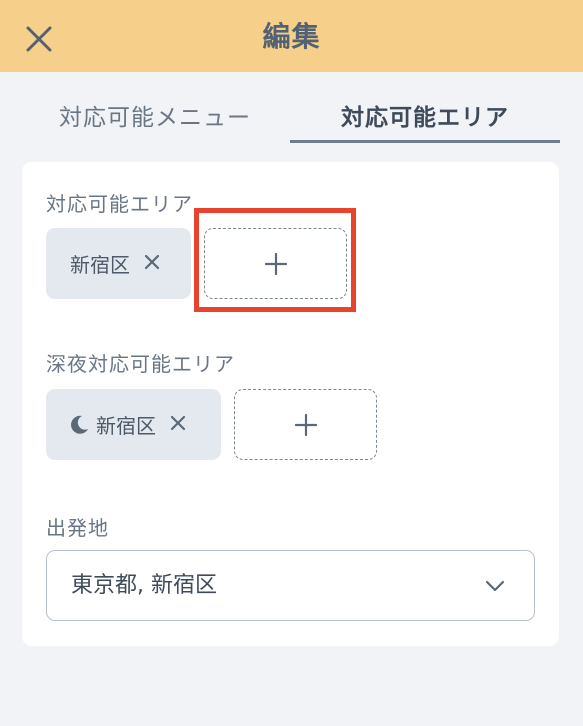 This screenshot has width=583, height=726. What do you see at coordinates (77, 528) in the screenshot?
I see `departure-label: 出発地` at bounding box center [77, 528].